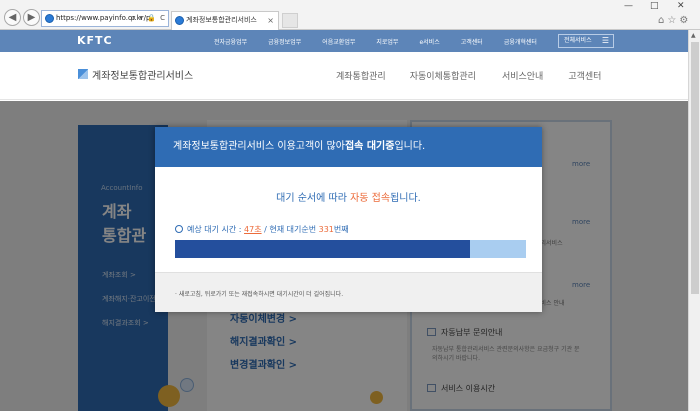 The width and height of the screenshot is (700, 411). I want to click on queue-suffix: 번째, so click(341, 229).